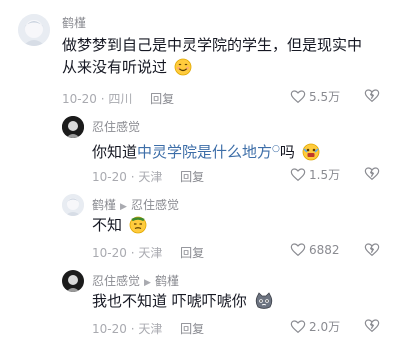 Image resolution: width=400 pixels, height=342 pixels. I want to click on like-count: 2.0万, so click(325, 327).